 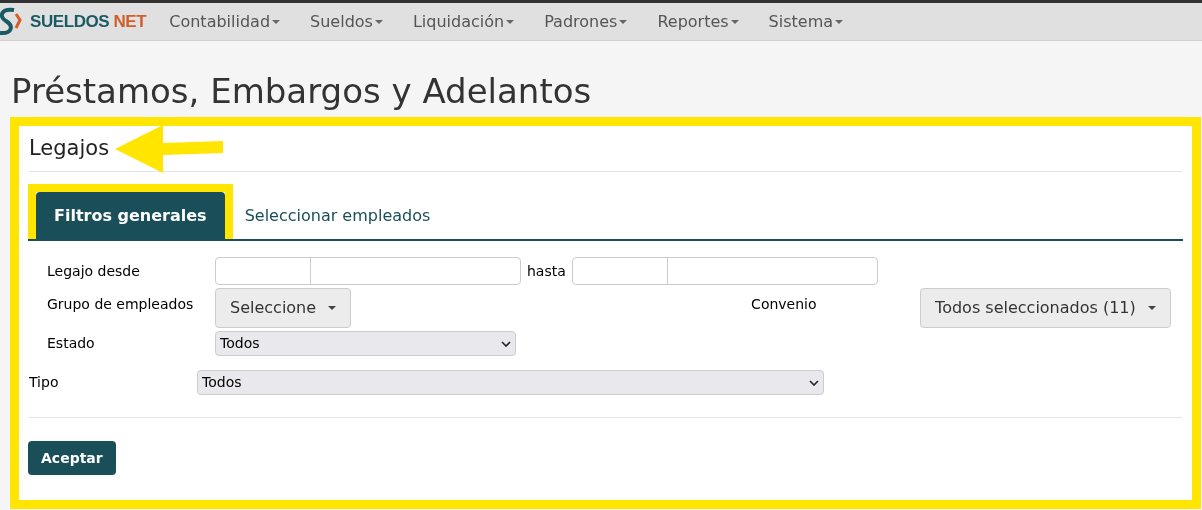 What do you see at coordinates (94, 271) in the screenshot?
I see `field-label: Legajo desde` at bounding box center [94, 271].